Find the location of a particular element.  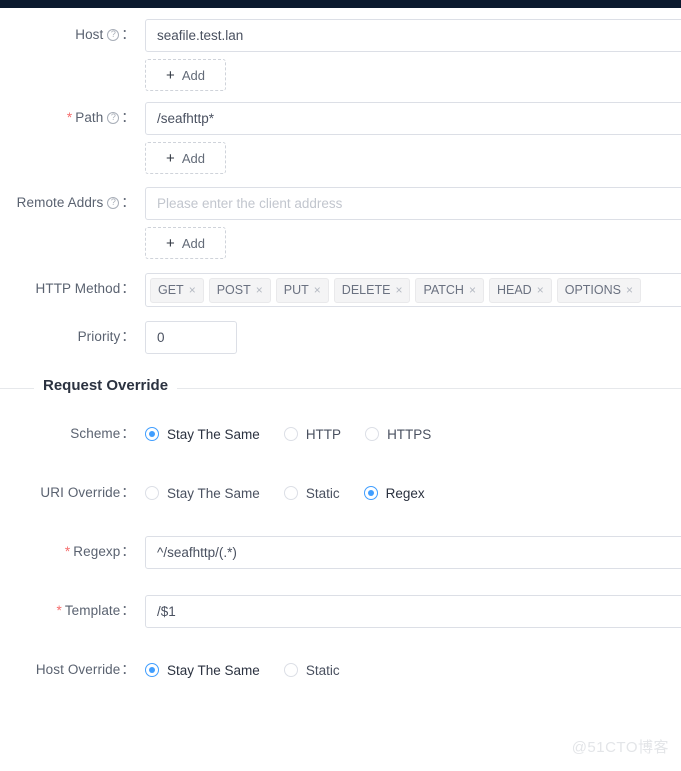

uri-override-radio-static: Static is located at coordinates (311, 493).